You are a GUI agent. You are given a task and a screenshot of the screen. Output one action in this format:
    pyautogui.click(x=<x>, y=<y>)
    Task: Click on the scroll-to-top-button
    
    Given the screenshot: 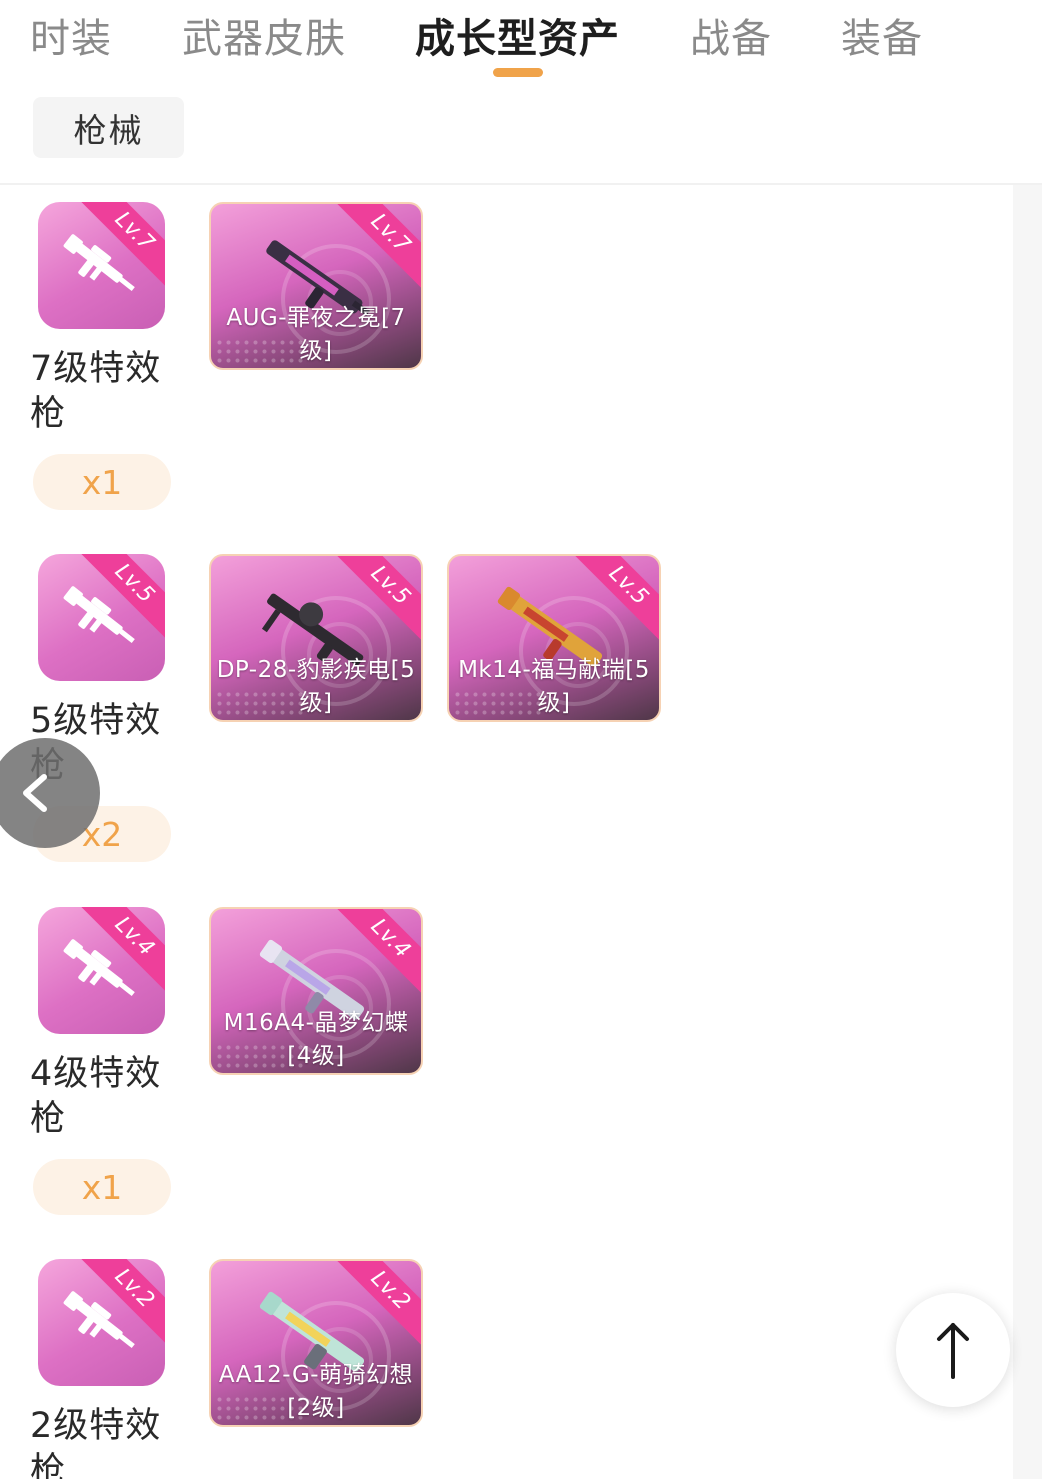 What is the action you would take?
    pyautogui.click(x=953, y=1350)
    